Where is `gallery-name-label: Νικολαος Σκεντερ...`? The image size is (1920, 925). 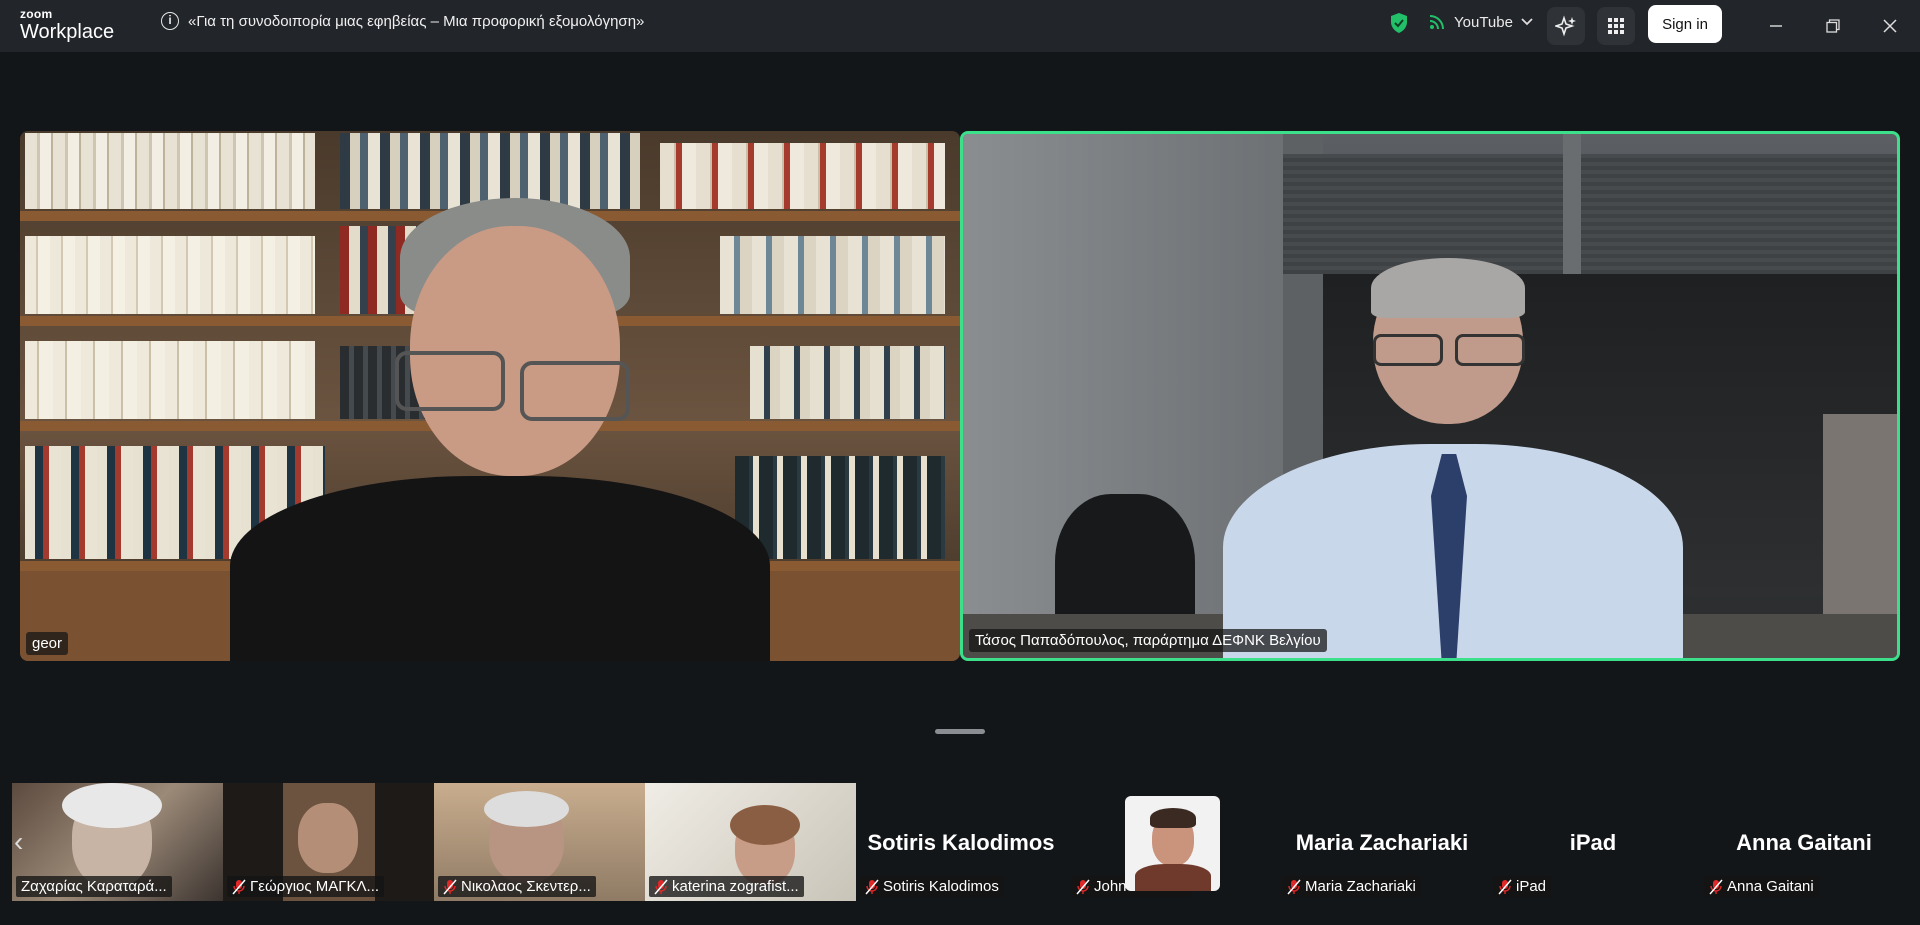
gallery-name-label: Νικολαος Σκεντερ... is located at coordinates (517, 886).